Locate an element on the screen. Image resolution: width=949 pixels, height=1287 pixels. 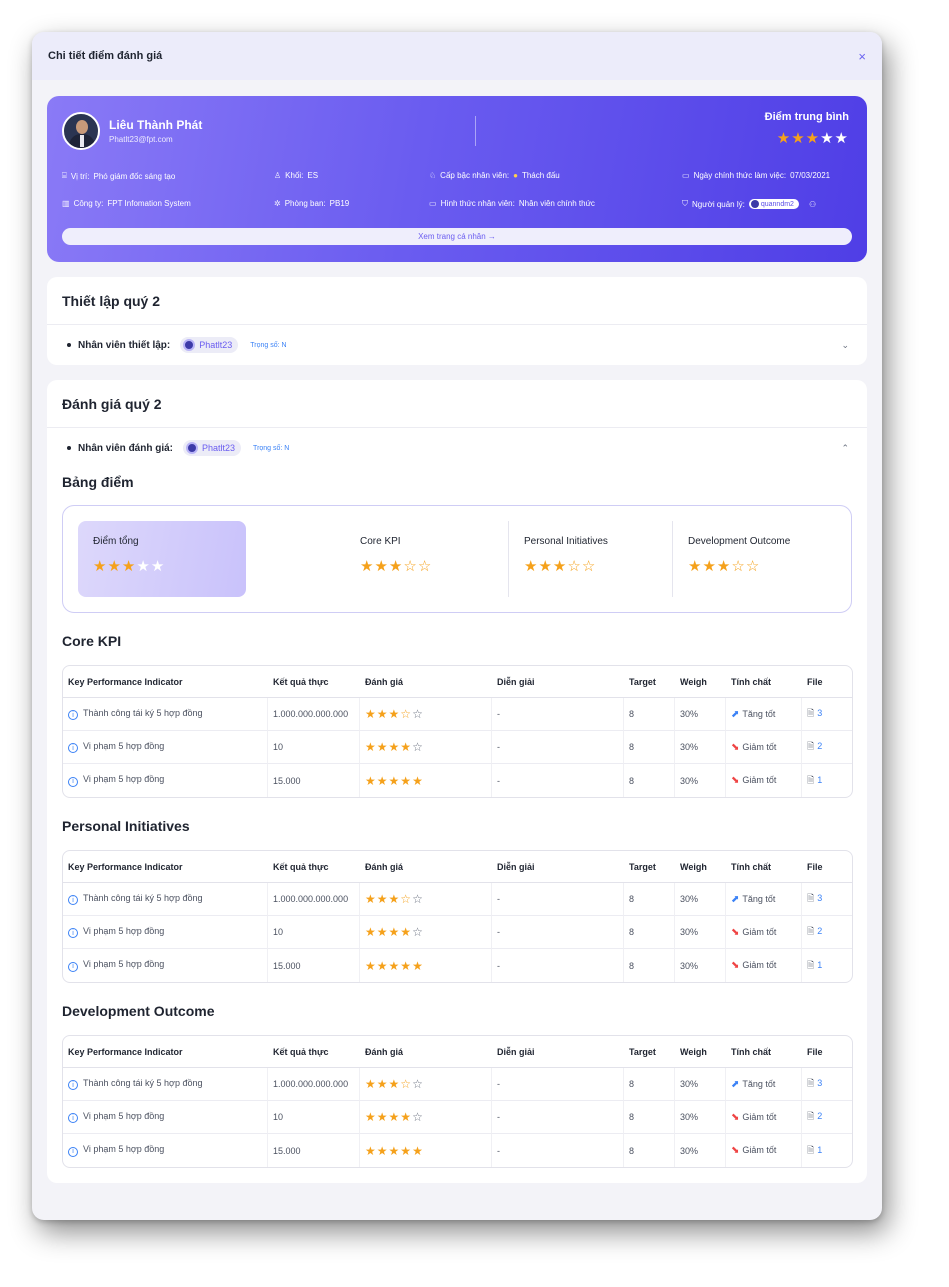
average-score-stars: ★★★★★ is located at coordinates (807, 138).